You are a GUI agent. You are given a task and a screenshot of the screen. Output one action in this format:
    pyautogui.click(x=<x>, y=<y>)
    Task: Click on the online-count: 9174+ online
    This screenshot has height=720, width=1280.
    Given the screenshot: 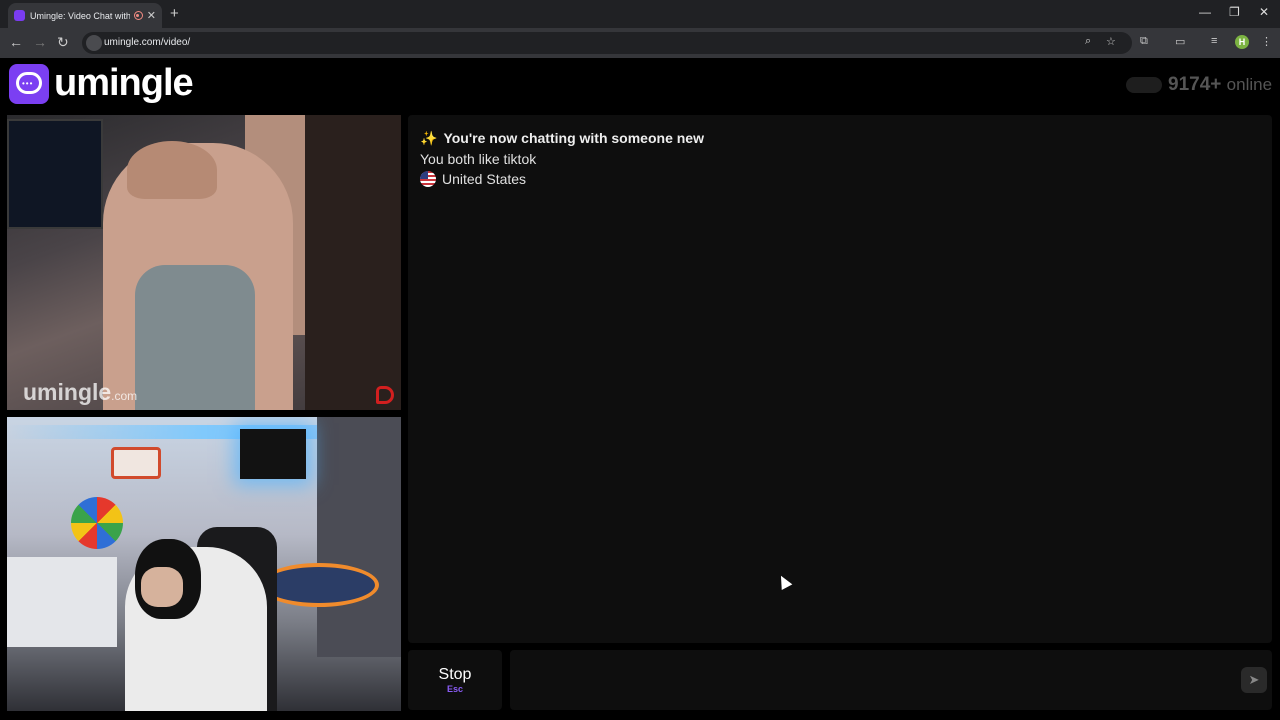 What is the action you would take?
    pyautogui.click(x=1220, y=85)
    